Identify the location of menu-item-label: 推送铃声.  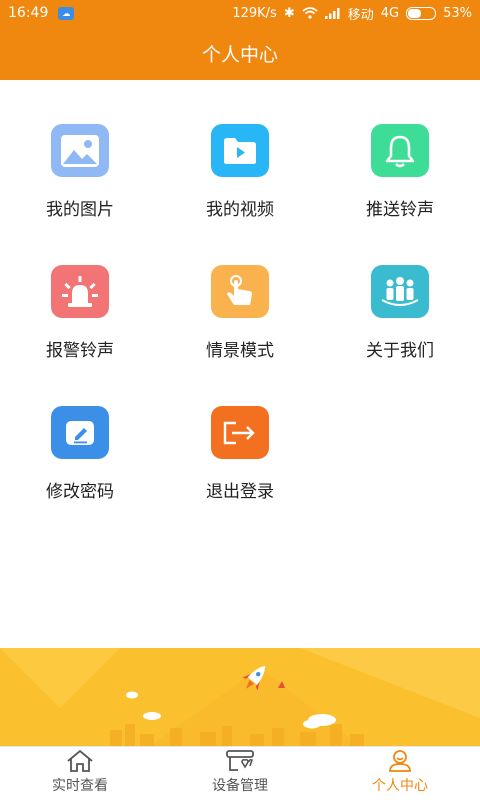
(400, 210).